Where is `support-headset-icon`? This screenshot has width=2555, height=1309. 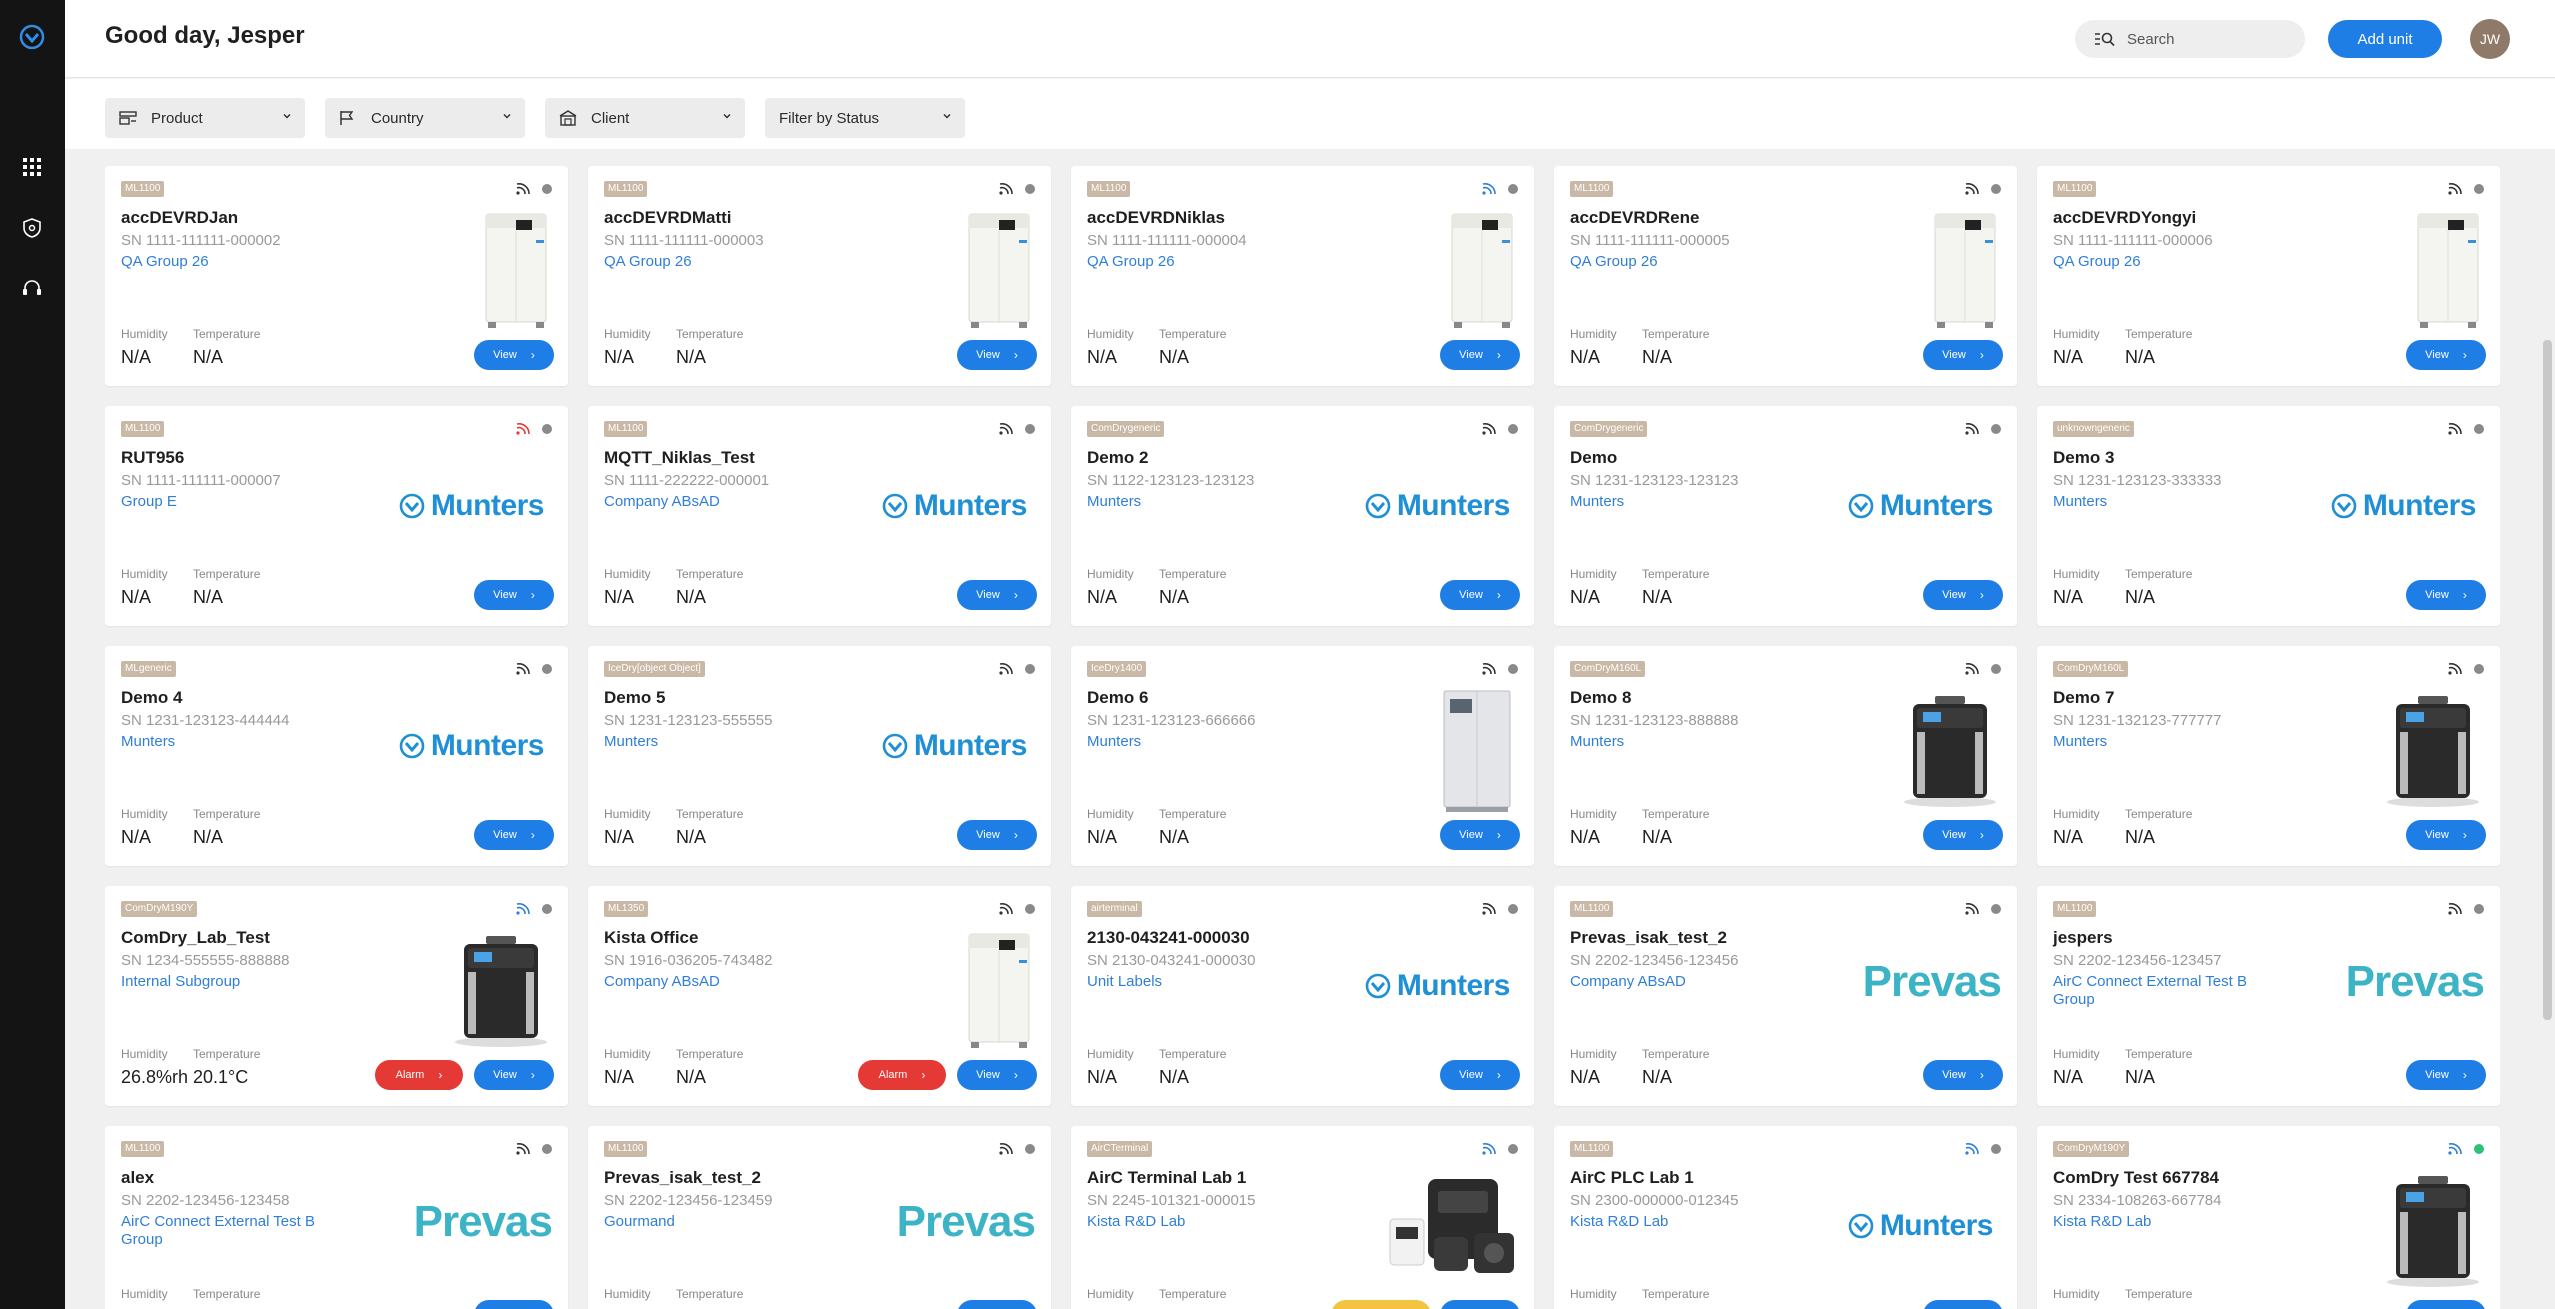 support-headset-icon is located at coordinates (32, 288).